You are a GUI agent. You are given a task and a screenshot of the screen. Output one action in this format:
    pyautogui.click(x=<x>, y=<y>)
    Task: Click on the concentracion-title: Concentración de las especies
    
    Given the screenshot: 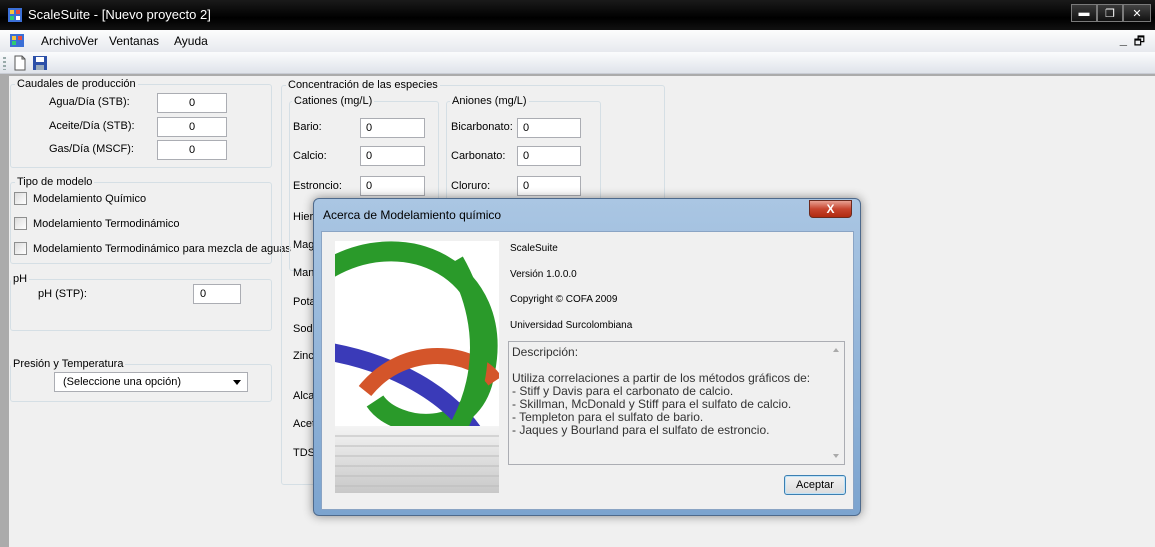 What is the action you would take?
    pyautogui.click(x=363, y=85)
    